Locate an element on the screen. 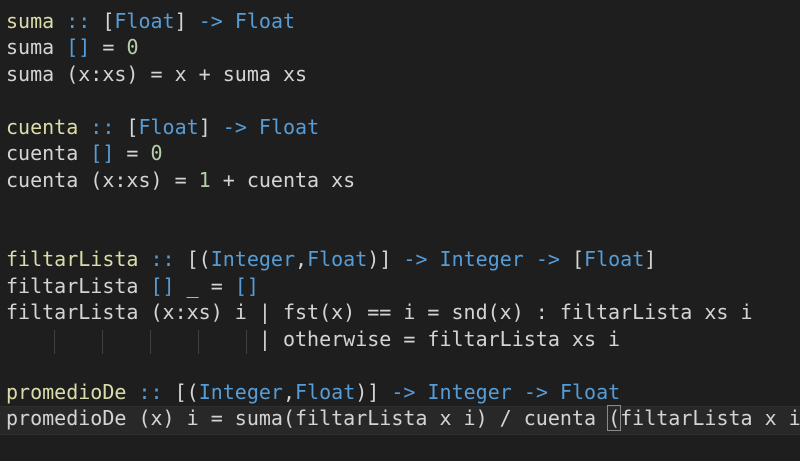 The width and height of the screenshot is (800, 461). code-token: filtarLista x i is located at coordinates (710, 418).